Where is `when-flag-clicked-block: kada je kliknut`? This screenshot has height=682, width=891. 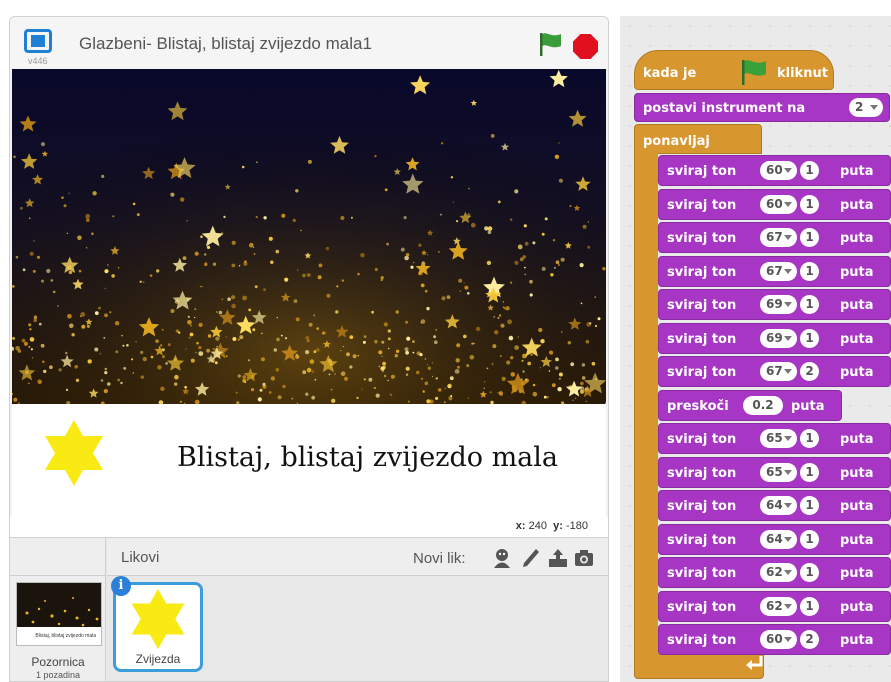
when-flag-clicked-block: kada je kliknut is located at coordinates (734, 70).